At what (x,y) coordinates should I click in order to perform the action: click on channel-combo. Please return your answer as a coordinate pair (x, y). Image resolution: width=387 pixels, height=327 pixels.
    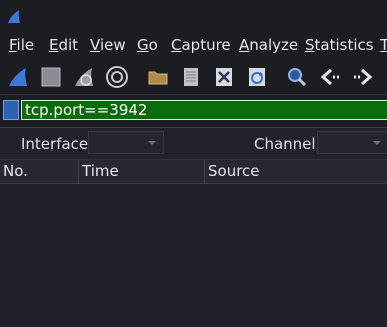
    Looking at the image, I should click on (352, 142).